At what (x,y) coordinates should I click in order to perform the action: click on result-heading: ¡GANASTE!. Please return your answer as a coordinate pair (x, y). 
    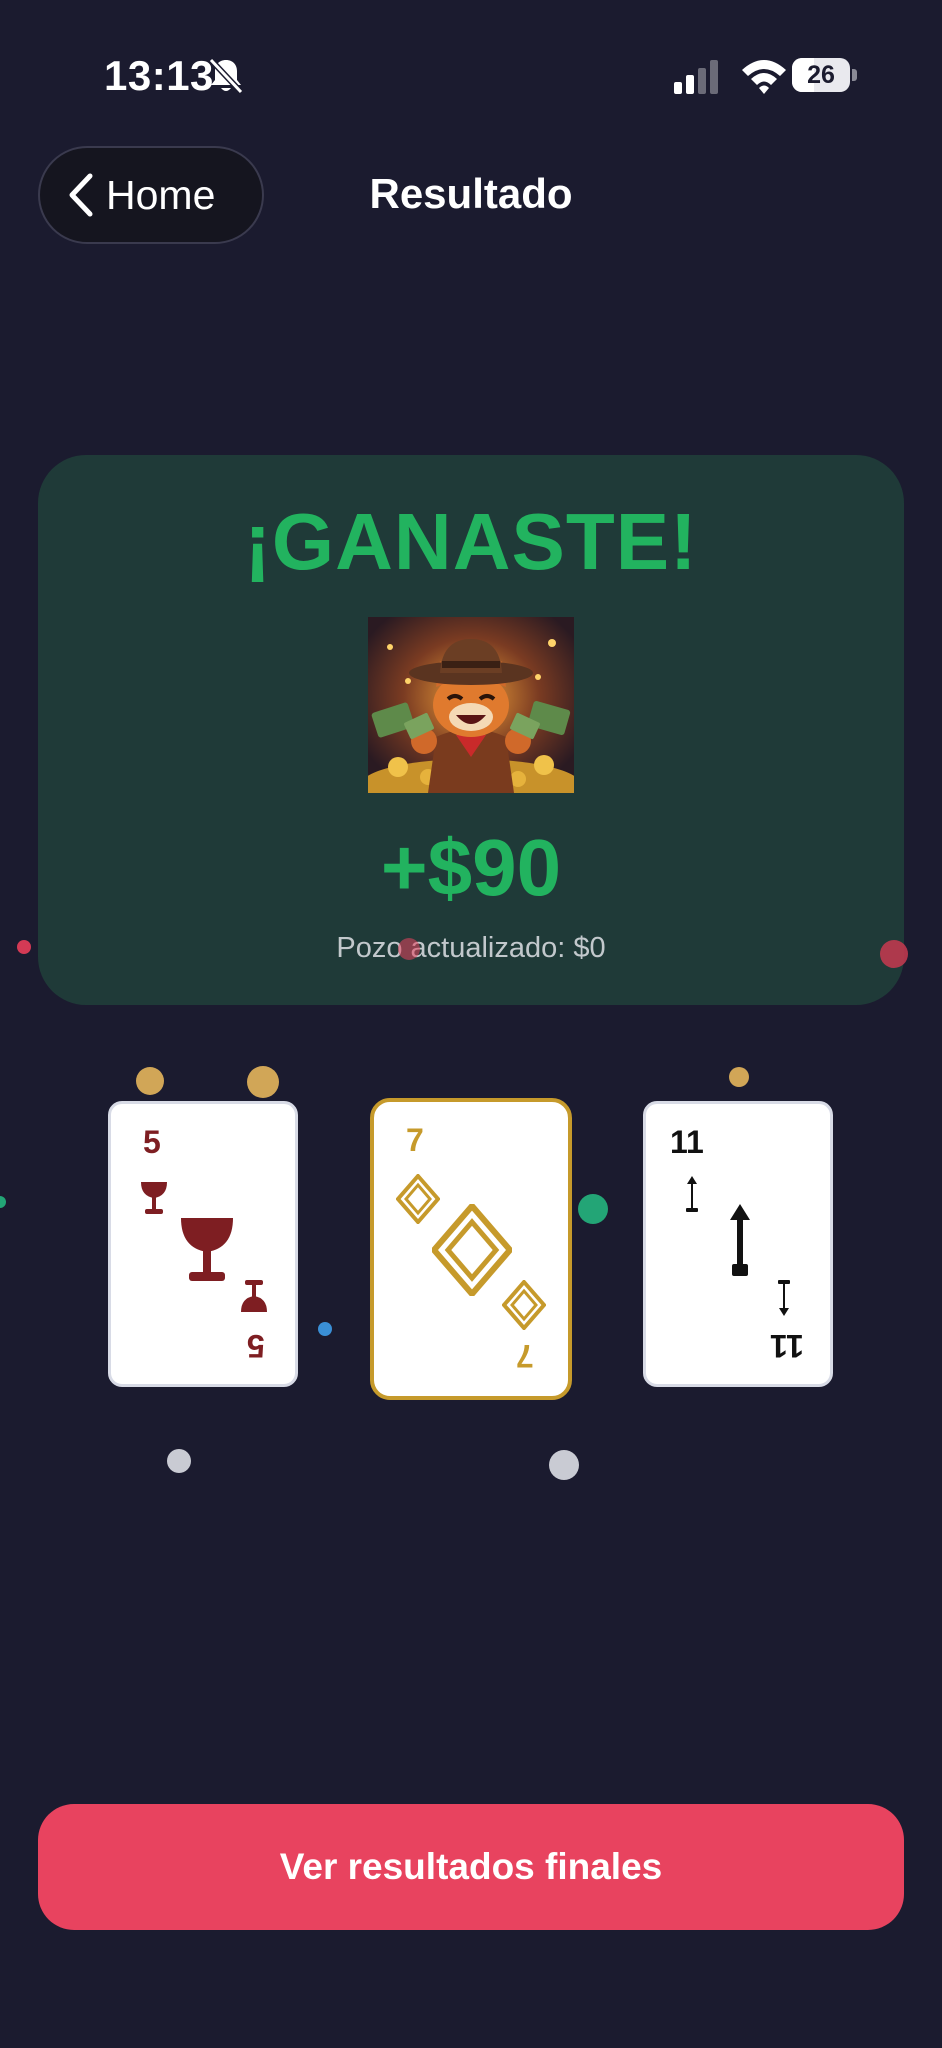
    Looking at the image, I should click on (471, 541).